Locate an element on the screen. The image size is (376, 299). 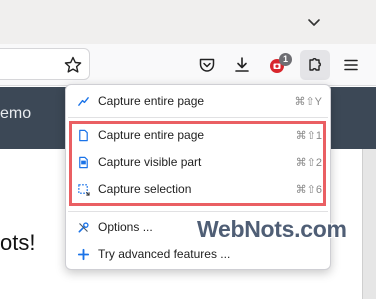
menu-item-capture-page-quick: Capture entire page ⌘⇧Y is located at coordinates (199, 101).